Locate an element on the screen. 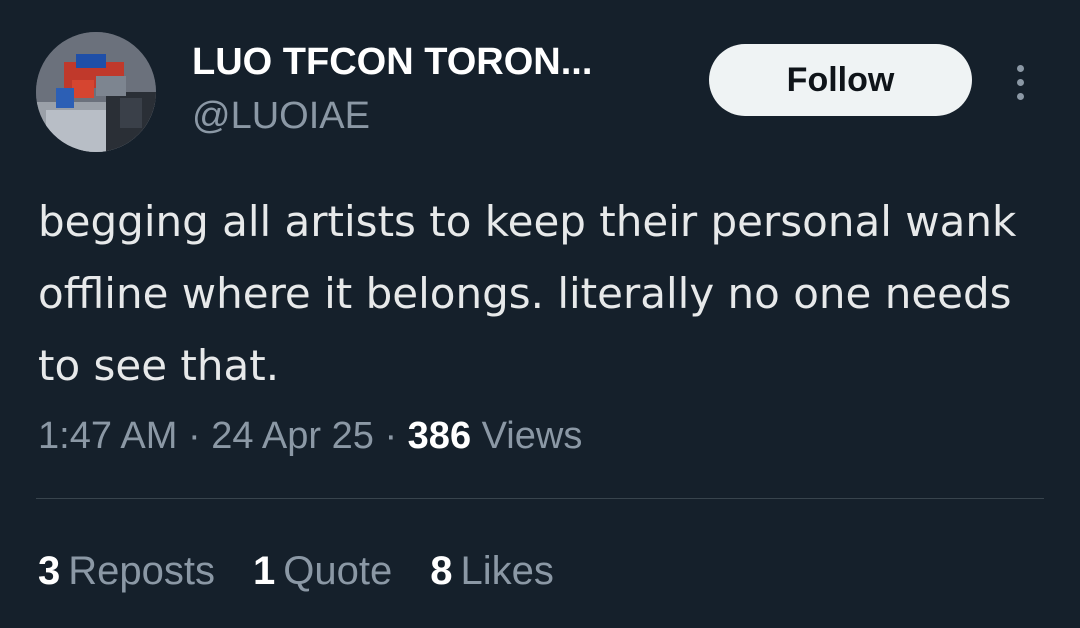 The height and width of the screenshot is (628, 1080). tweet-meta: 1:47 AM · 24 Apr 25 · 386 Views is located at coordinates (310, 436).